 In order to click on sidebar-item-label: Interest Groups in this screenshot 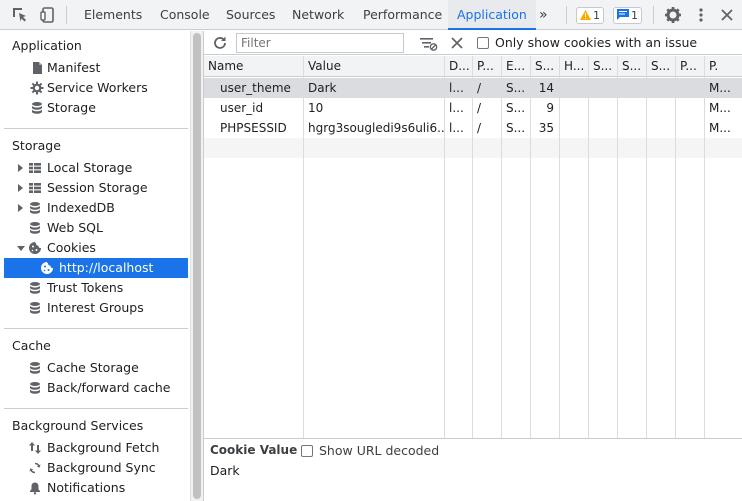, I will do `click(95, 307)`.